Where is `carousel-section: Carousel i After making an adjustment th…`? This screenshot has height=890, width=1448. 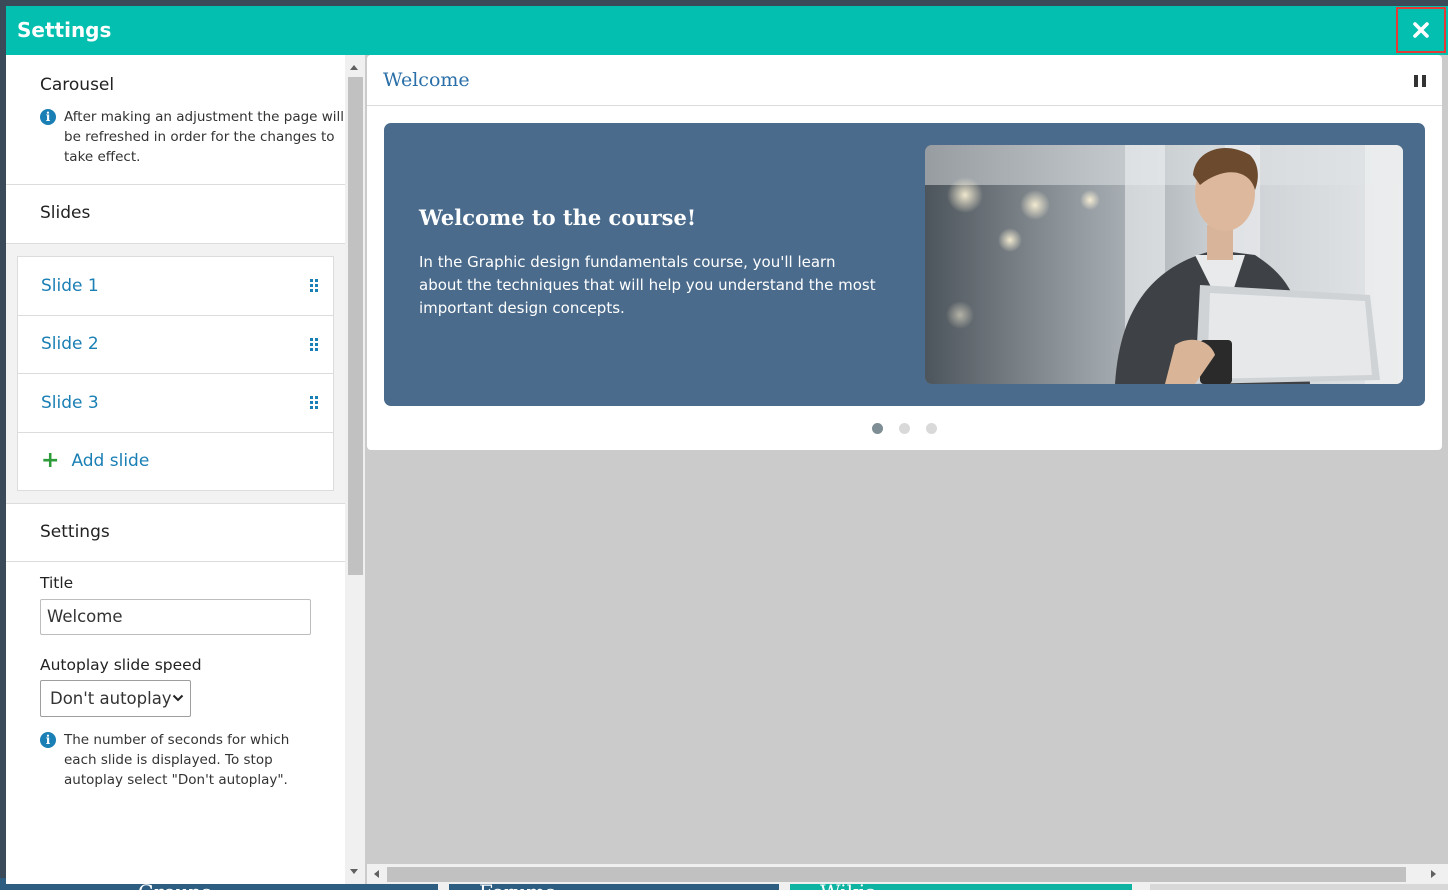 carousel-section: Carousel i After making an adjustment th… is located at coordinates (175, 120).